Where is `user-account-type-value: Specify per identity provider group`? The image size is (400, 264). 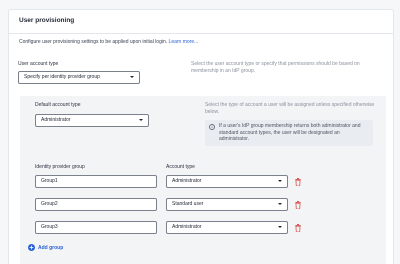 user-account-type-value: Specify per identity provider group is located at coordinates (62, 77).